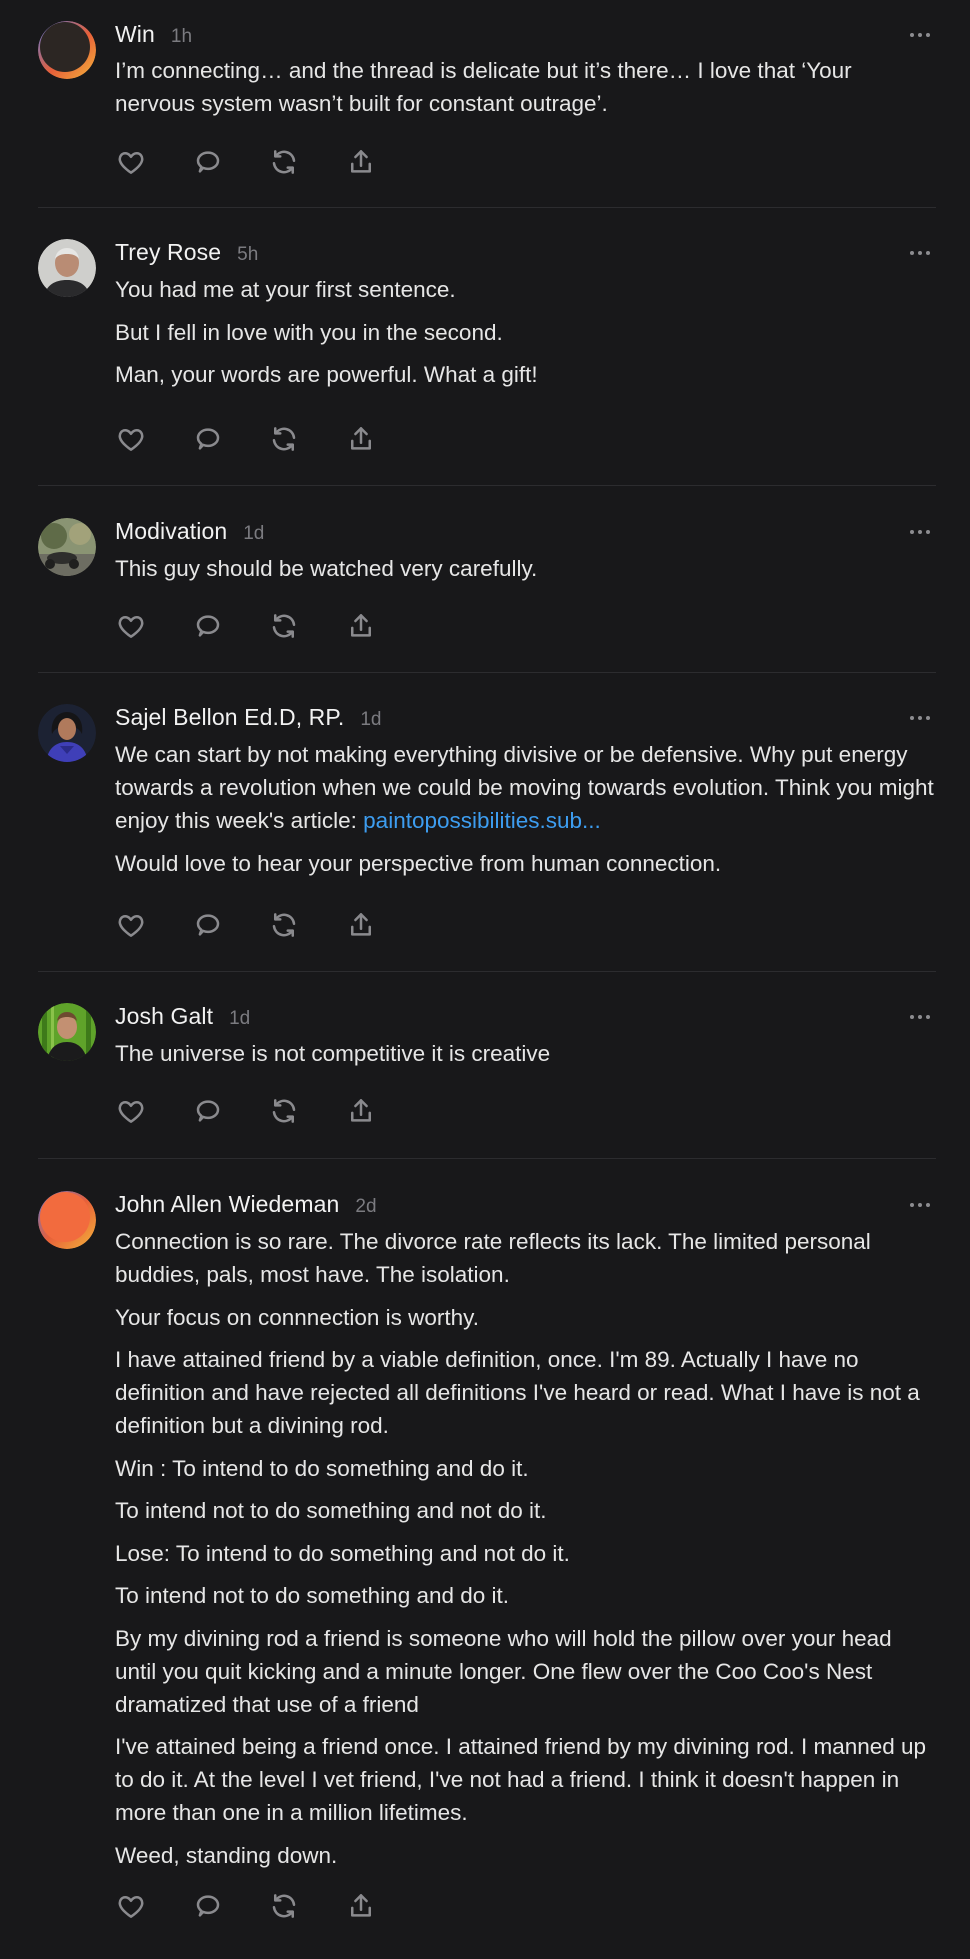 The image size is (970, 1959). Describe the element at coordinates (285, 289) in the screenshot. I see `comment-text: You had me at your first sentence.` at that location.